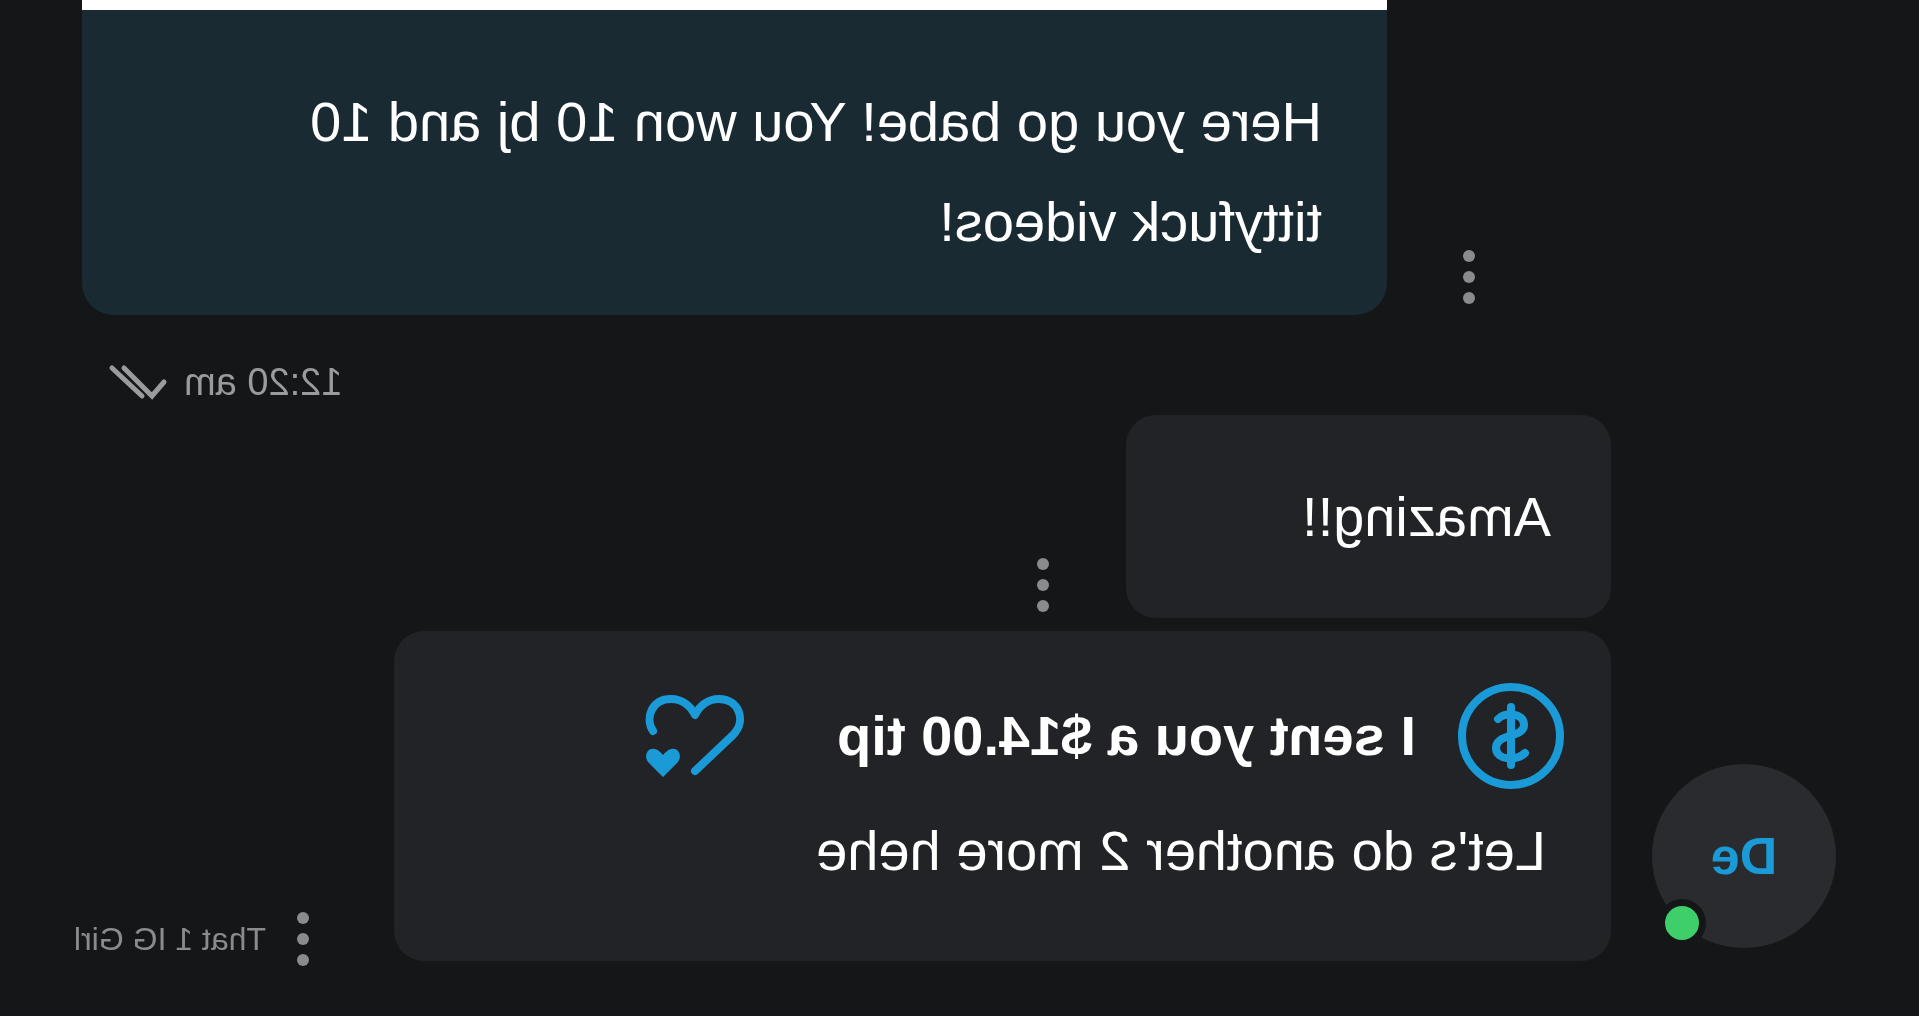 This screenshot has height=1016, width=1919. I want to click on message-text: Amazing!!, so click(1426, 516).